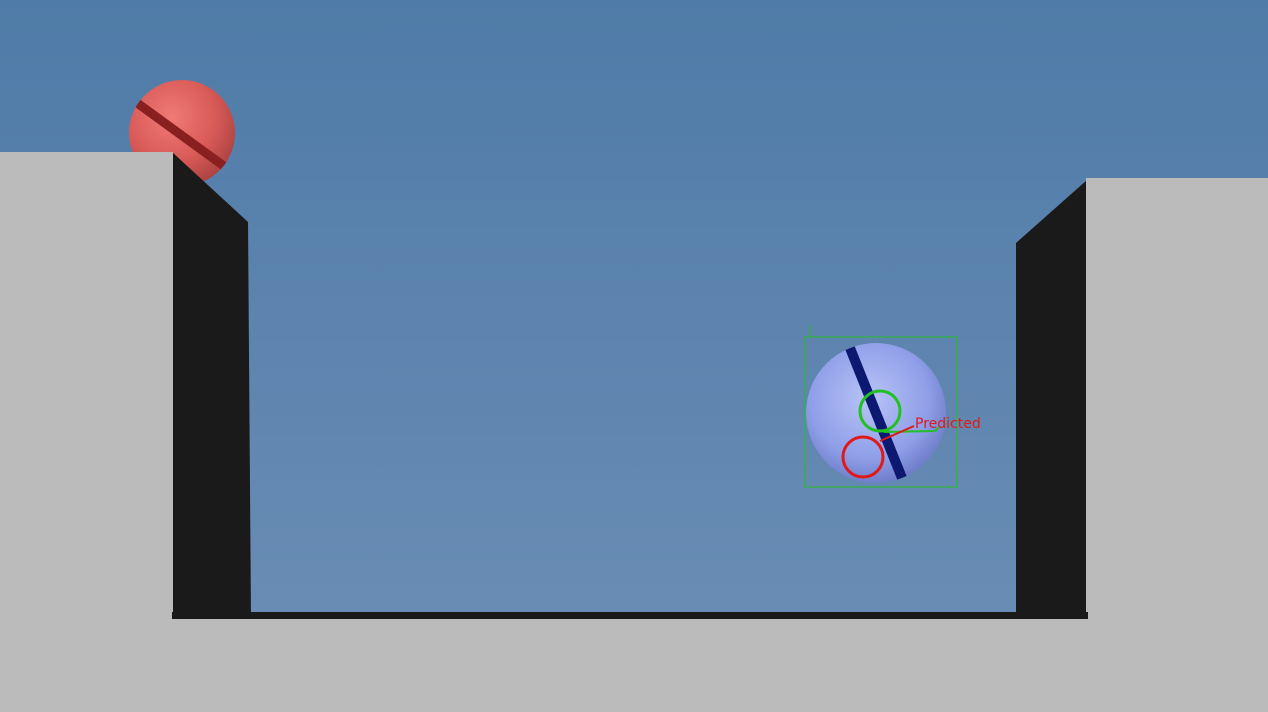 This screenshot has height=712, width=1268. What do you see at coordinates (86, 386) in the screenshot?
I see `left-wall-top` at bounding box center [86, 386].